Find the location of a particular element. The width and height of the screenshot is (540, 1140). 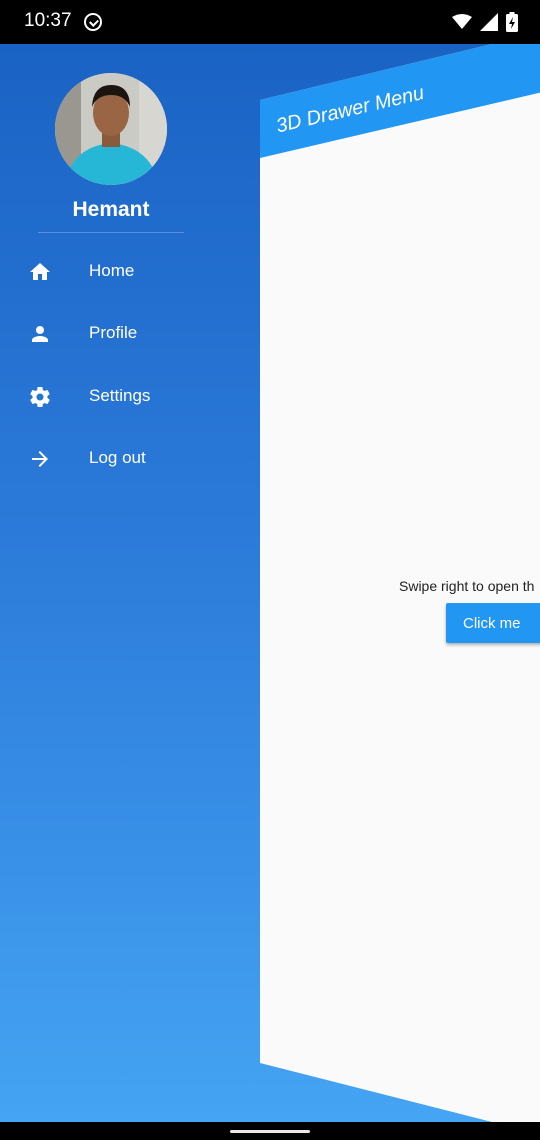

menu-item-label: Log out is located at coordinates (117, 457).